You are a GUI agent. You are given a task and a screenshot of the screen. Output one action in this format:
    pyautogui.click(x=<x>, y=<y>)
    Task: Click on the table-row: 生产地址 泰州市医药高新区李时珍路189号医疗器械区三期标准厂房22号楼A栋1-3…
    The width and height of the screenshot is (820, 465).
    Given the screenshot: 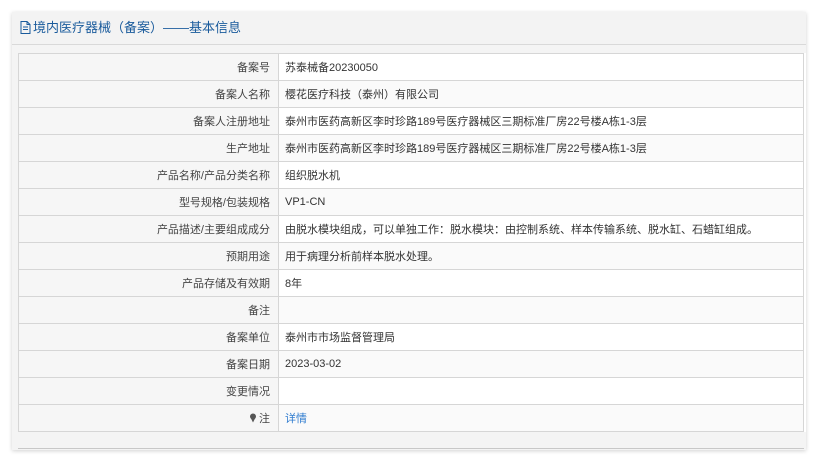 What is the action you would take?
    pyautogui.click(x=411, y=148)
    